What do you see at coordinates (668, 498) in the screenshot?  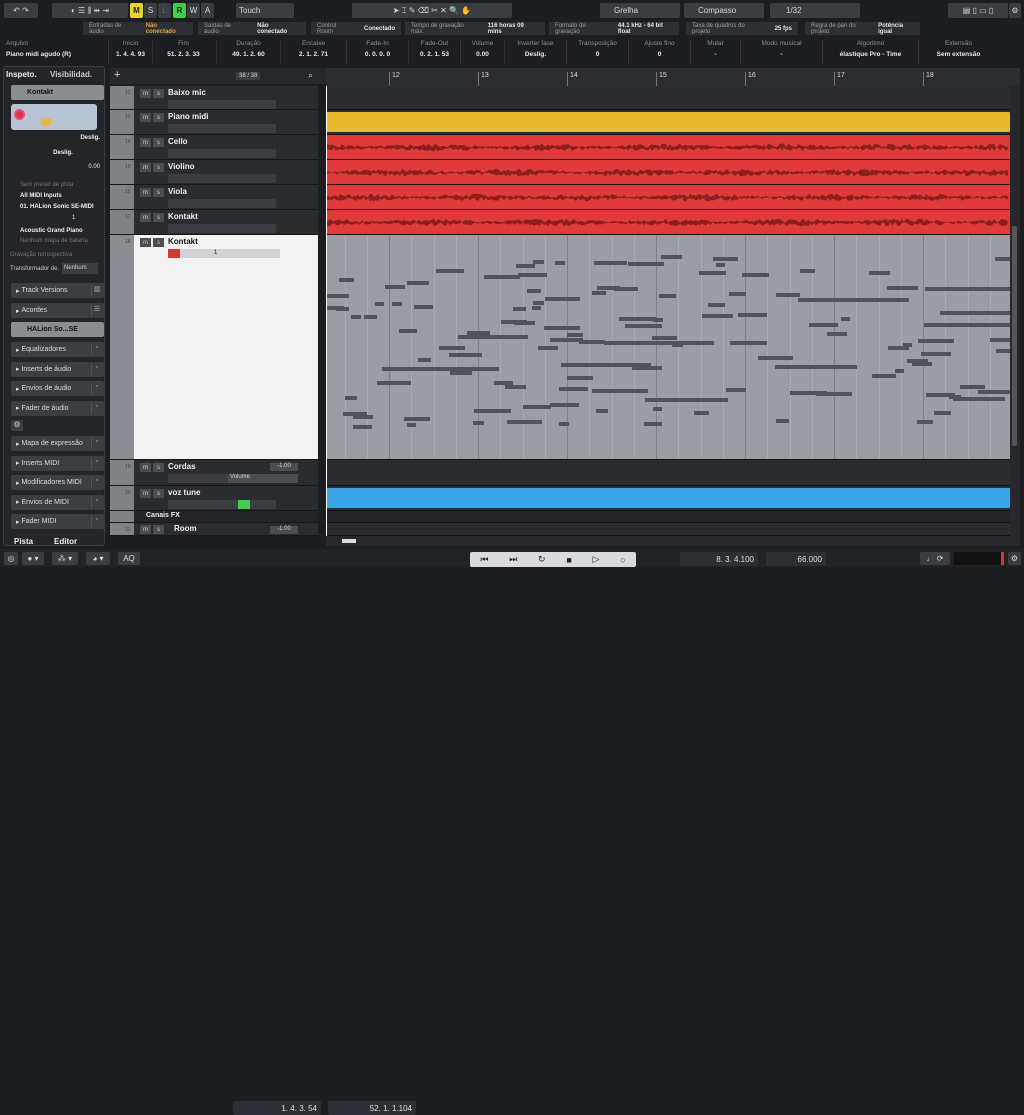 I see `audio-event` at bounding box center [668, 498].